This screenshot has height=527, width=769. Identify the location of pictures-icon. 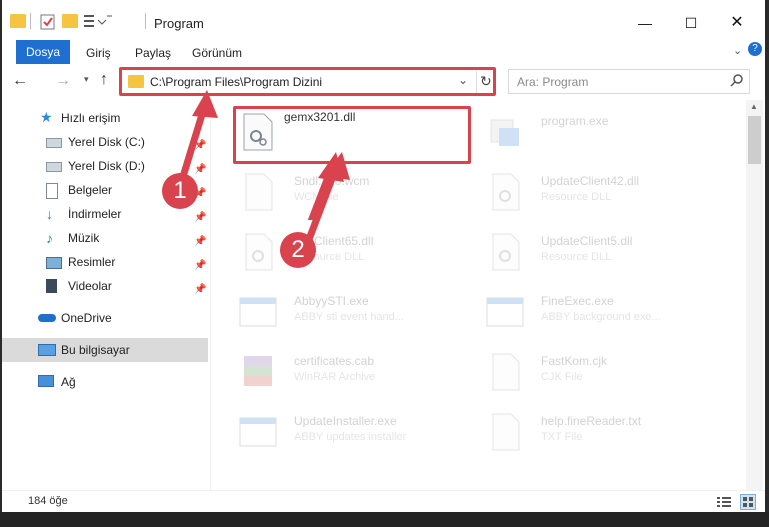
(54, 263).